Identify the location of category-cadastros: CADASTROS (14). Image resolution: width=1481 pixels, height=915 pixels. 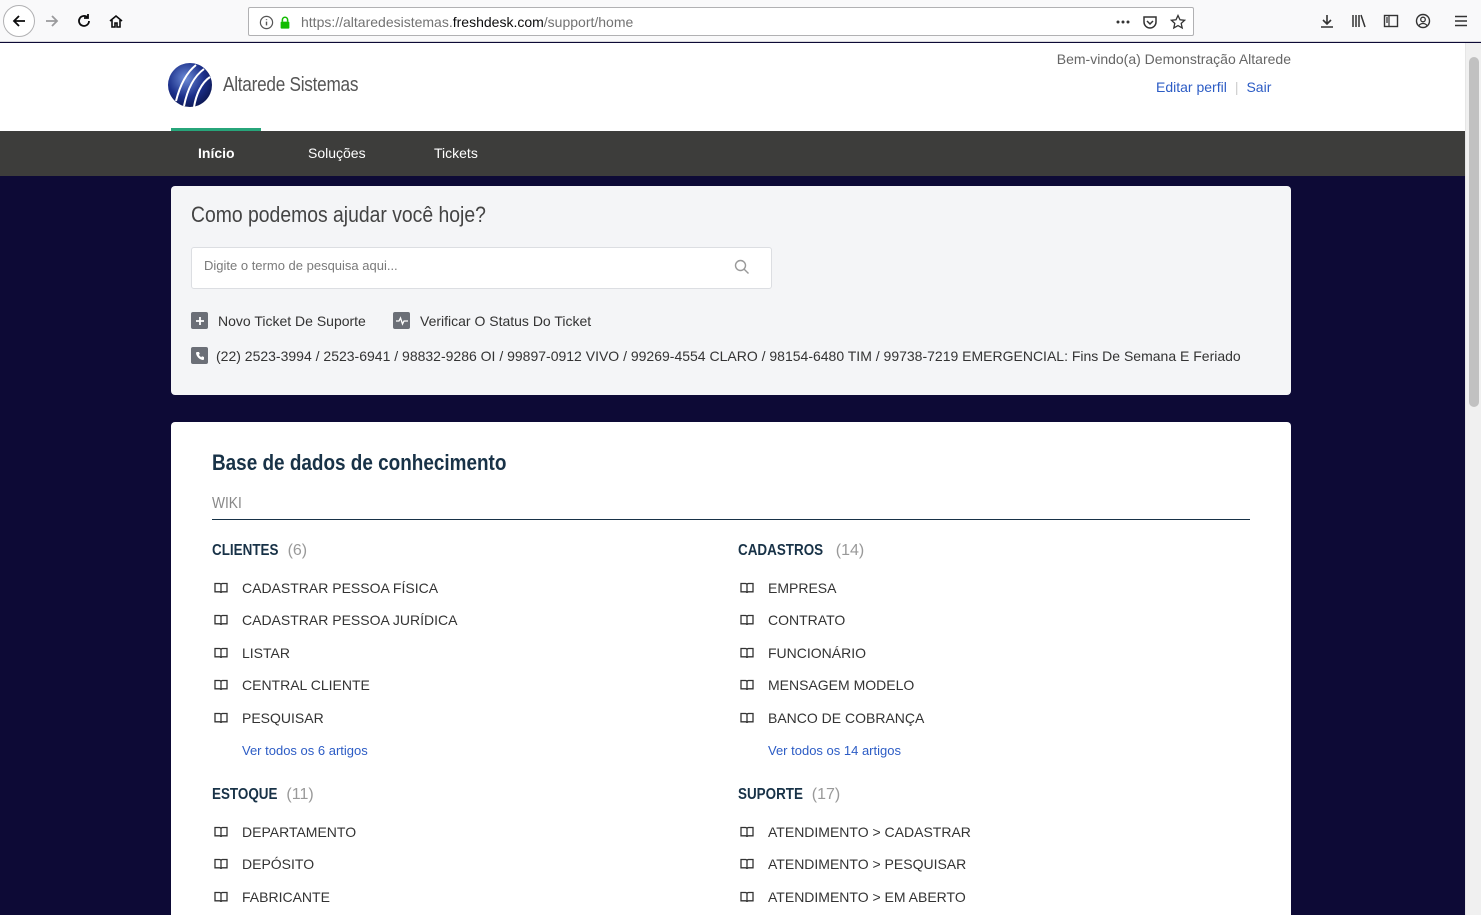
(801, 551).